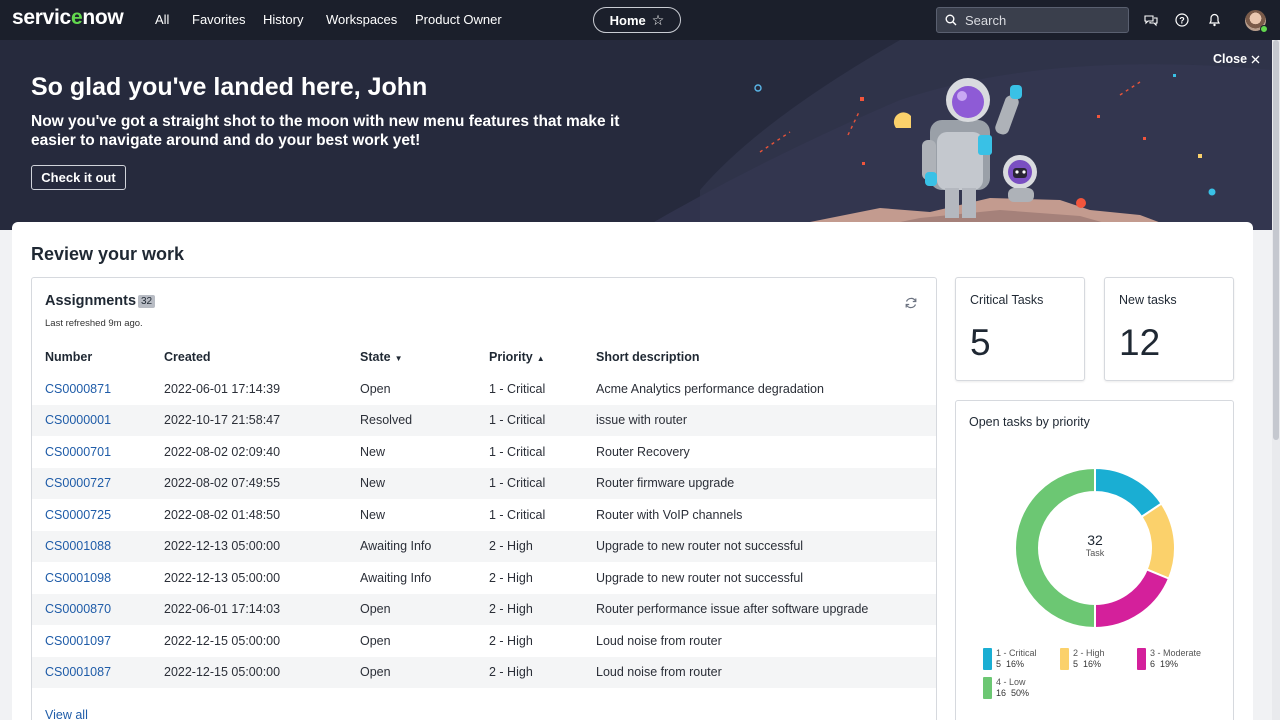 Image resolution: width=1280 pixels, height=720 pixels. Describe the element at coordinates (911, 303) in the screenshot. I see `refresh-icon` at that location.